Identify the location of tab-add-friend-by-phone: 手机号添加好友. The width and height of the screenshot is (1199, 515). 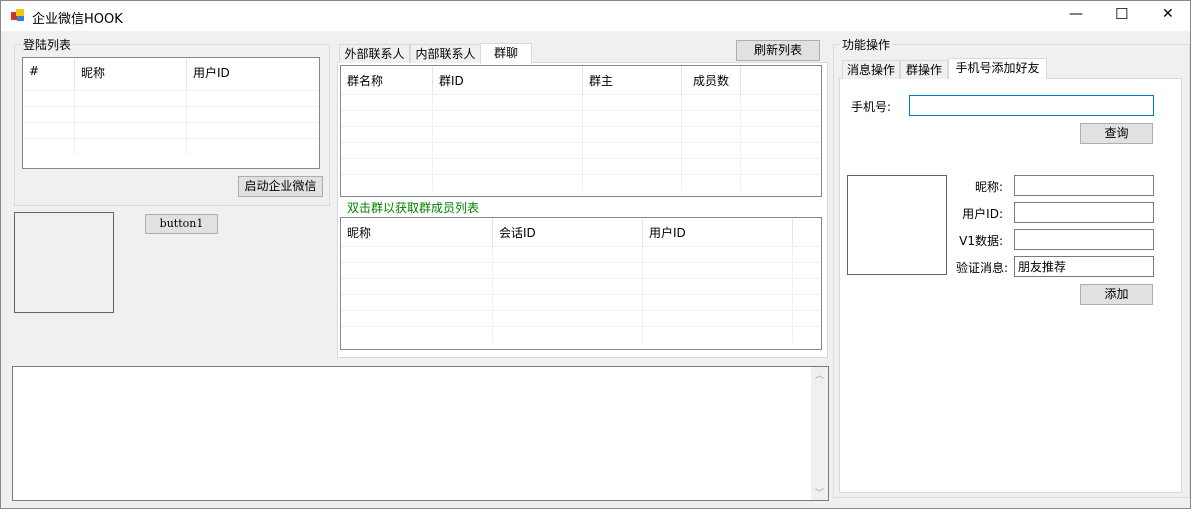
(997, 68).